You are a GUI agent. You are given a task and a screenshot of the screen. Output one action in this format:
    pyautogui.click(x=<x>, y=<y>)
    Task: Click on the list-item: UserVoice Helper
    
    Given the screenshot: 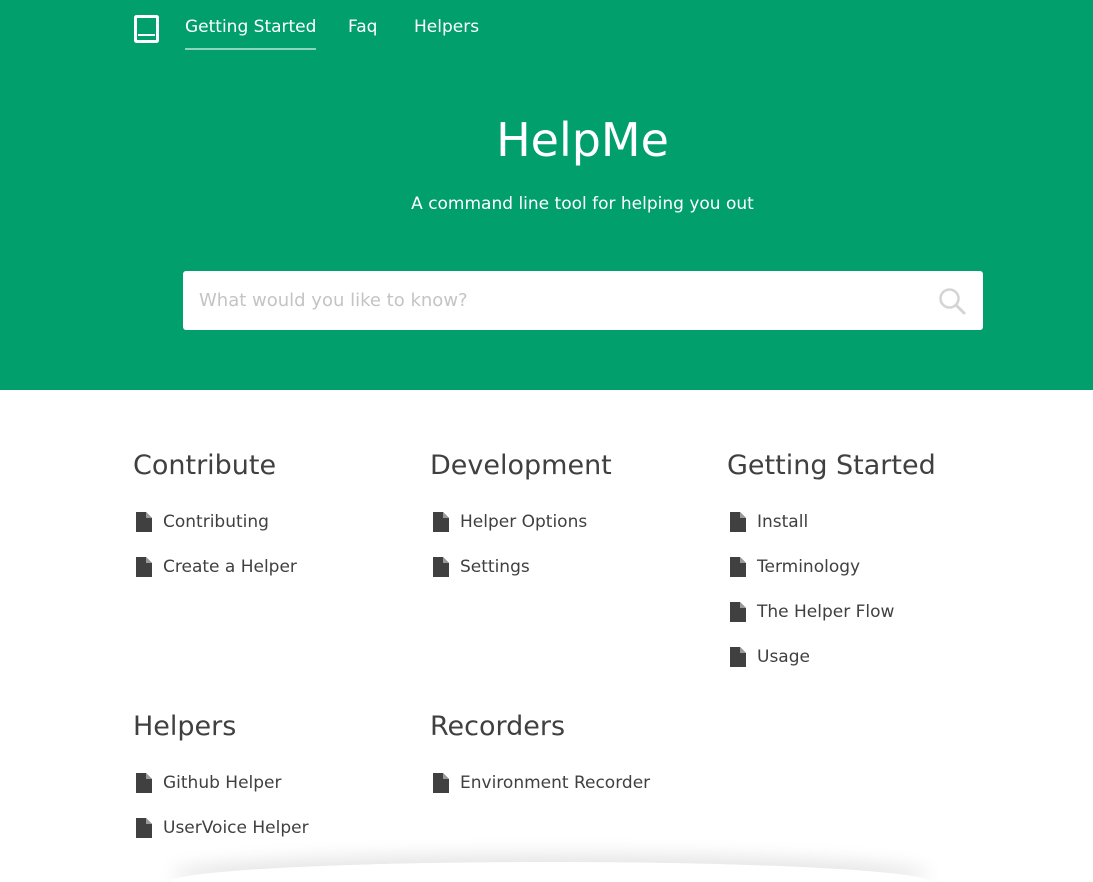 What is the action you would take?
    pyautogui.click(x=273, y=827)
    